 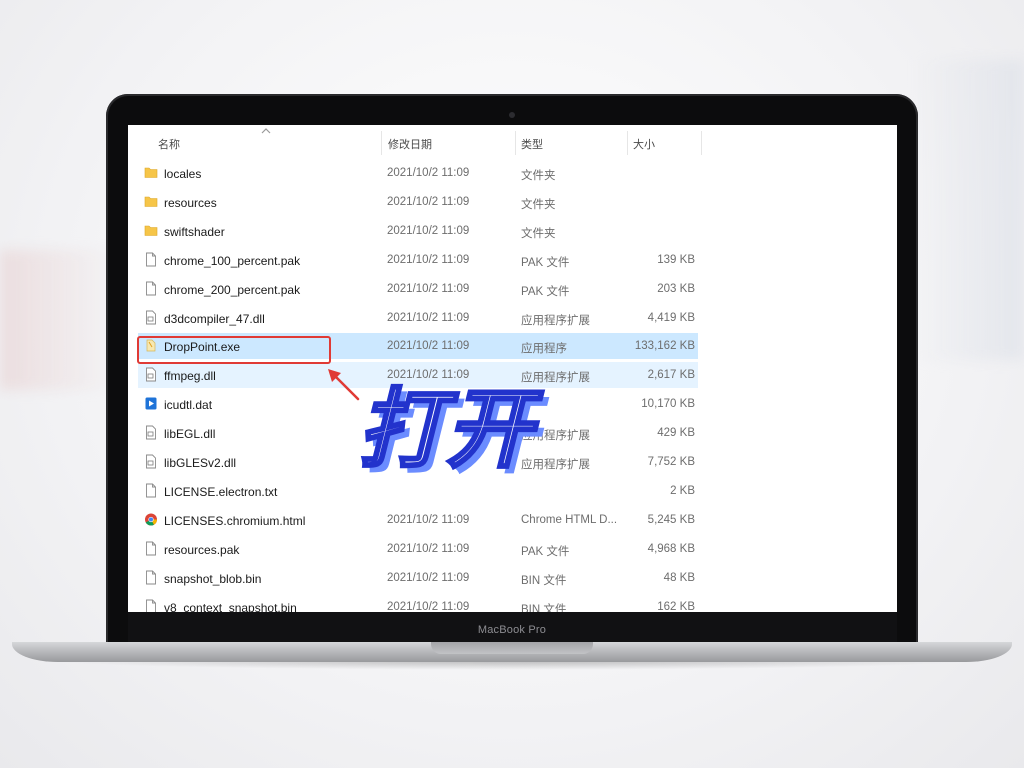 What do you see at coordinates (194, 231) in the screenshot?
I see `file-name: swiftshader` at bounding box center [194, 231].